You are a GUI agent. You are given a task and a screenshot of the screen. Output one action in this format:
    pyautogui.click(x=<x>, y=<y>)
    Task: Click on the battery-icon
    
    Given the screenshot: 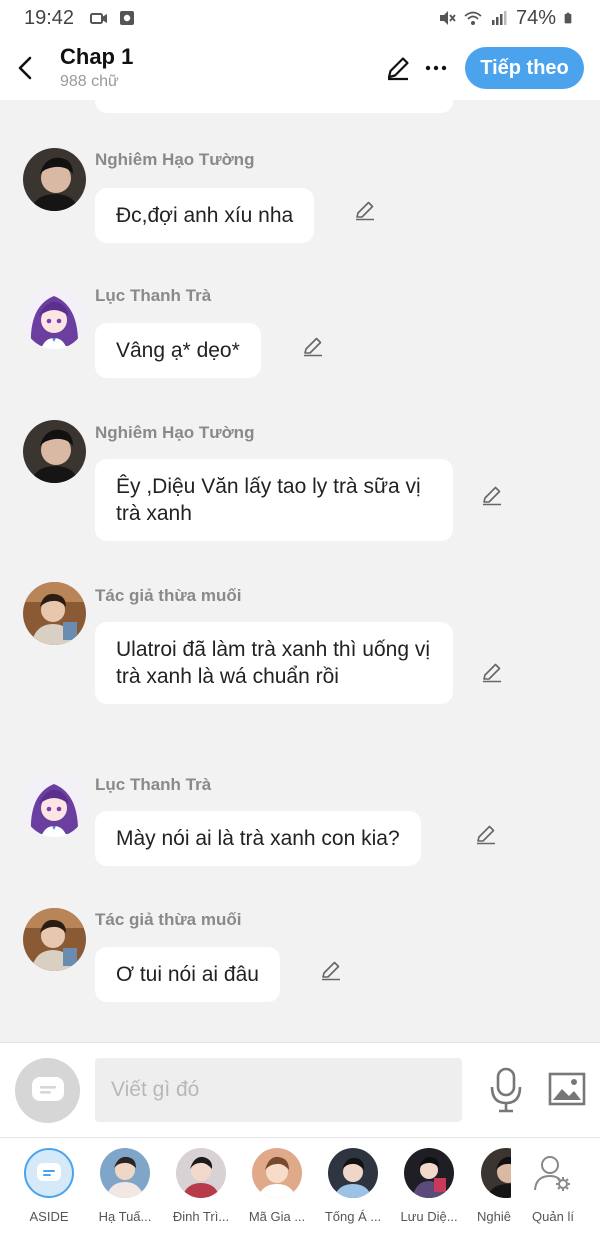 What is the action you would take?
    pyautogui.click(x=568, y=18)
    